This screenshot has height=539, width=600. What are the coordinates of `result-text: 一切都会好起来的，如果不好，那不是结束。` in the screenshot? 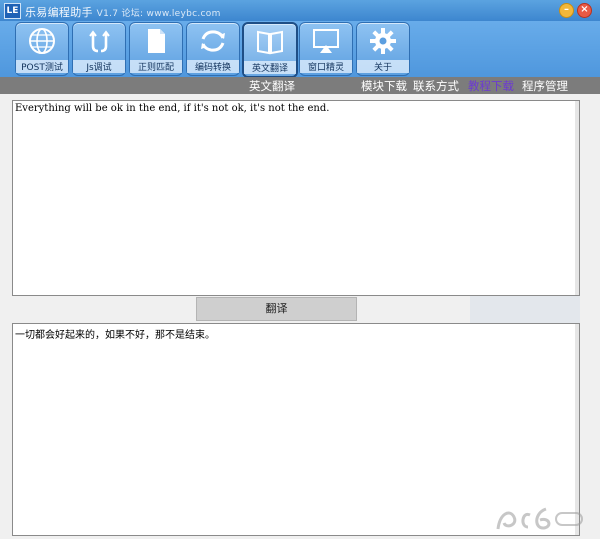 It's located at (115, 335).